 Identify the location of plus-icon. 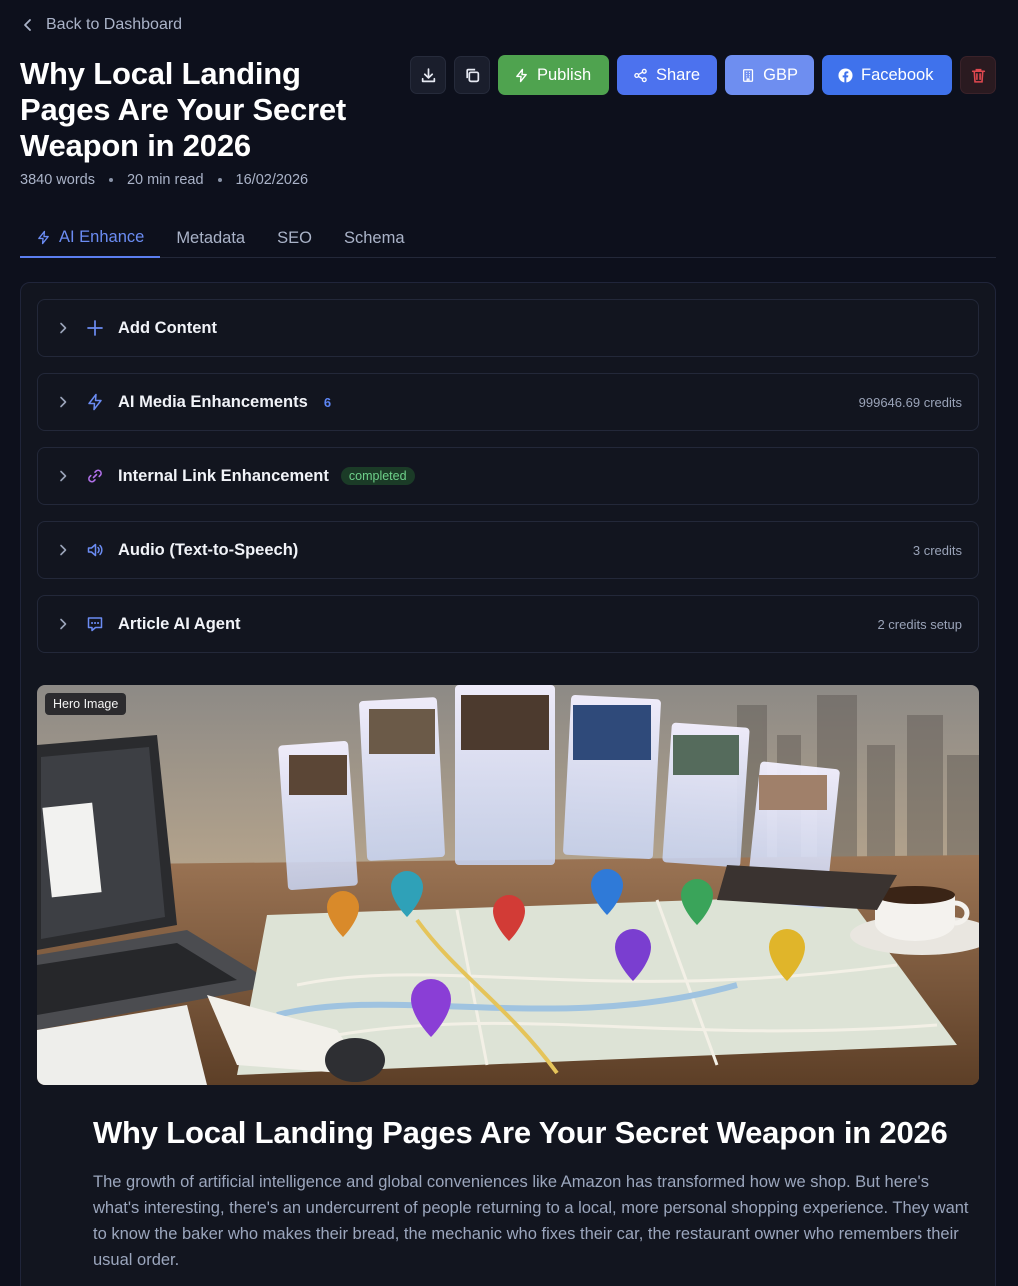
(95, 328).